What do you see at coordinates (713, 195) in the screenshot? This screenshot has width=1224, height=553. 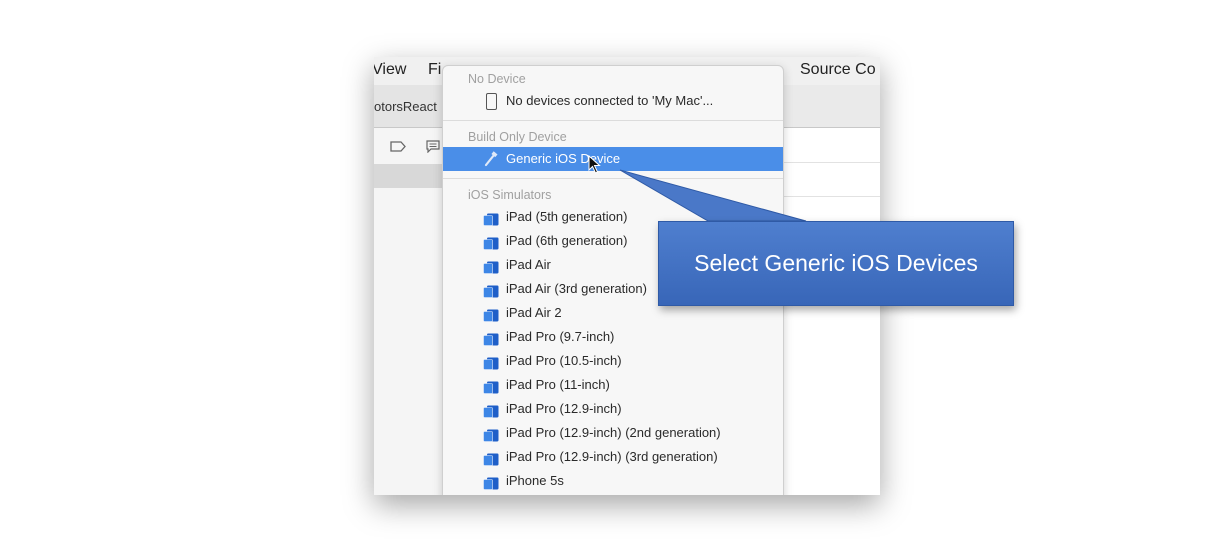 I see `callout-pointer` at bounding box center [713, 195].